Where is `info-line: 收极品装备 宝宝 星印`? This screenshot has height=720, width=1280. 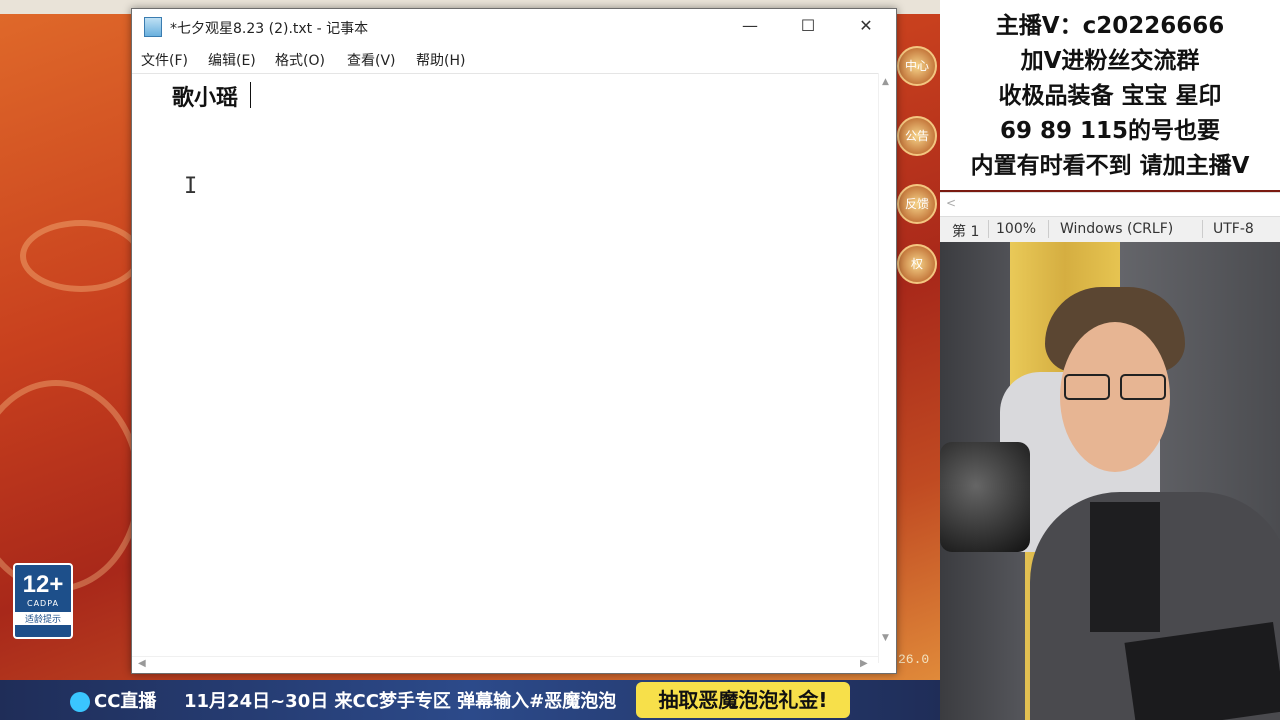
info-line: 收极品装备 宝宝 星印 is located at coordinates (1110, 96).